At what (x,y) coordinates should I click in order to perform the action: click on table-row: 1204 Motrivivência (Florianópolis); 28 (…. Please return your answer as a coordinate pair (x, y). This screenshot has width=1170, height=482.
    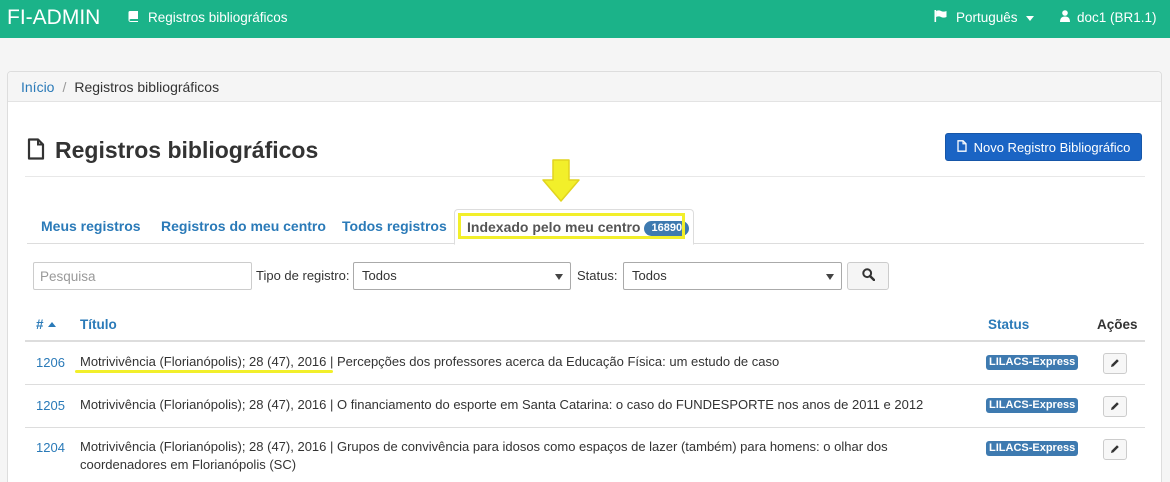
    Looking at the image, I should click on (585, 455).